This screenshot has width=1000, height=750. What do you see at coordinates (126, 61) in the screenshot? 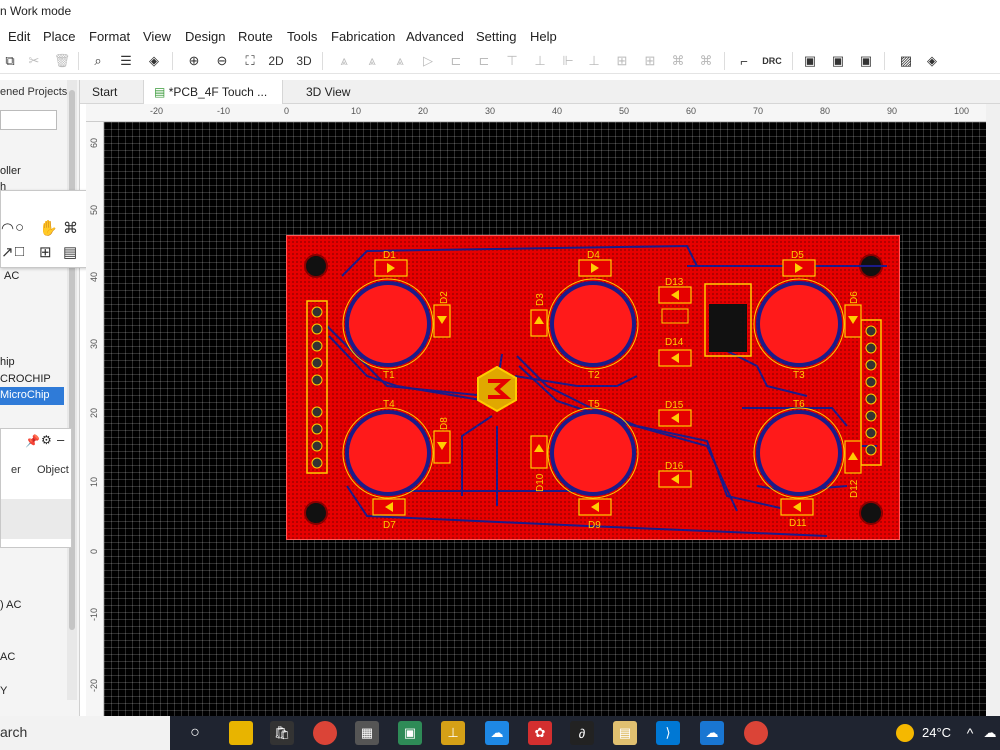
I see `find-replace-icon: ☰` at bounding box center [126, 61].